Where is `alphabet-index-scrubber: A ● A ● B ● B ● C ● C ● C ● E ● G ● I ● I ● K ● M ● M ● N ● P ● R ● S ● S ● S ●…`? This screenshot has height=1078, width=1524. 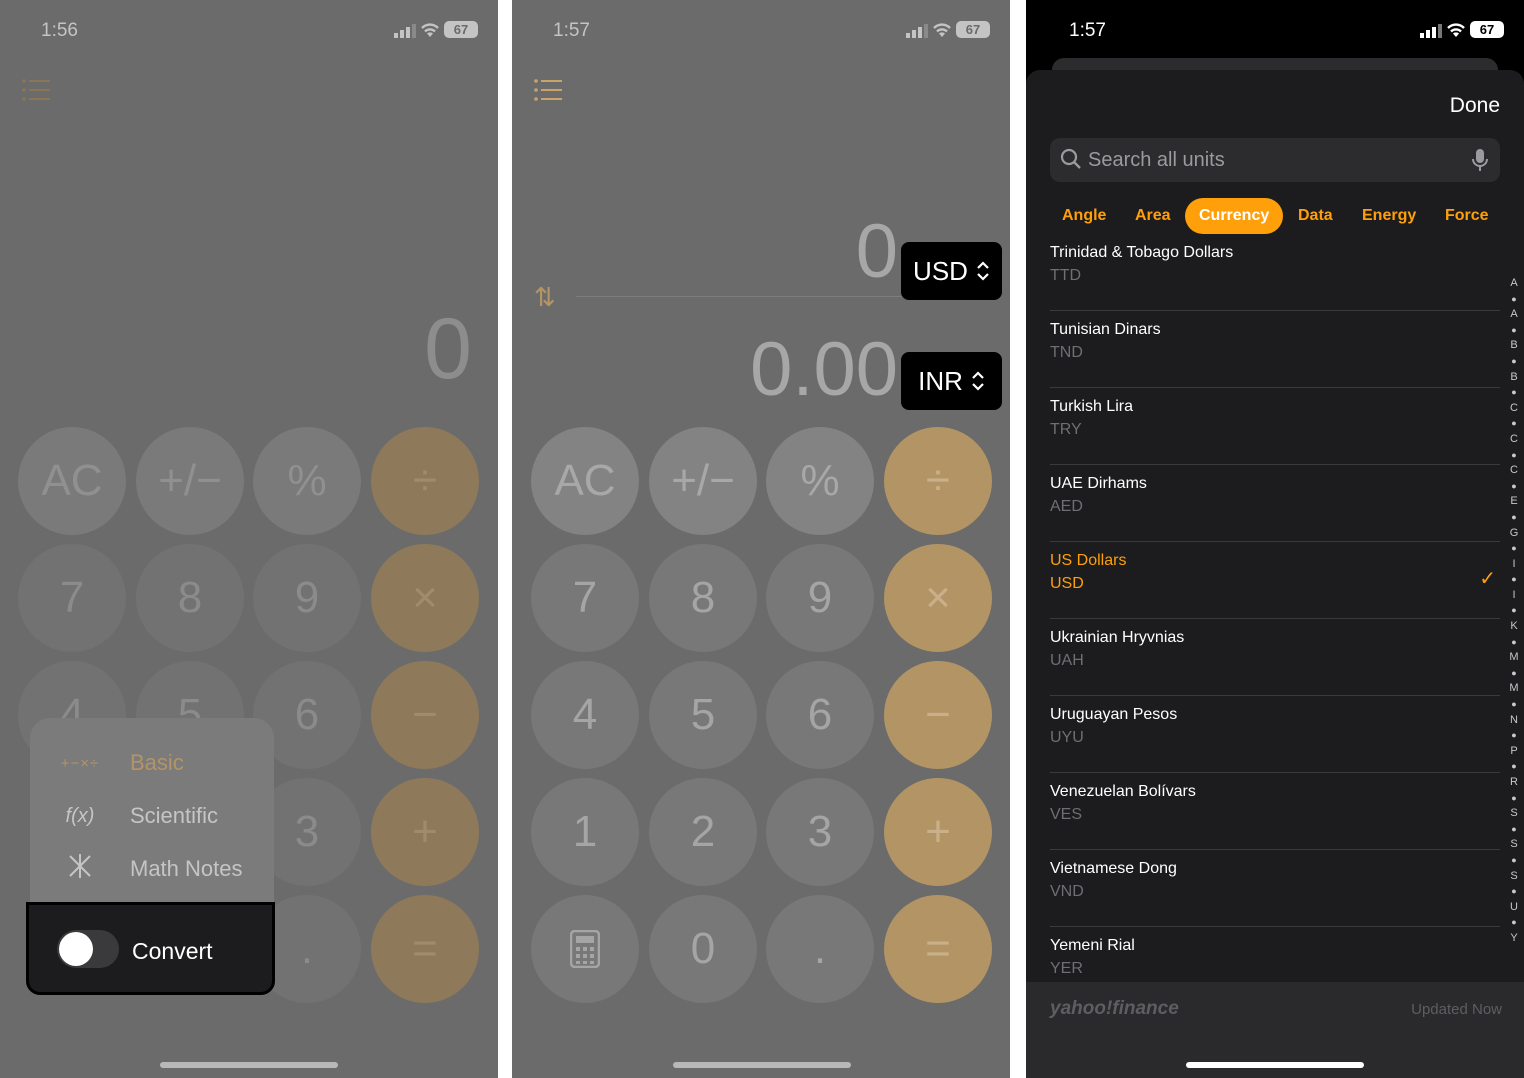
alphabet-index-scrubber: A ● A ● B ● B ● C ● C ● C ● E ● G ● I ● I ● K ● M ● M ● N ● P ● R ● S ● S ● S ●… is located at coordinates (1514, 611).